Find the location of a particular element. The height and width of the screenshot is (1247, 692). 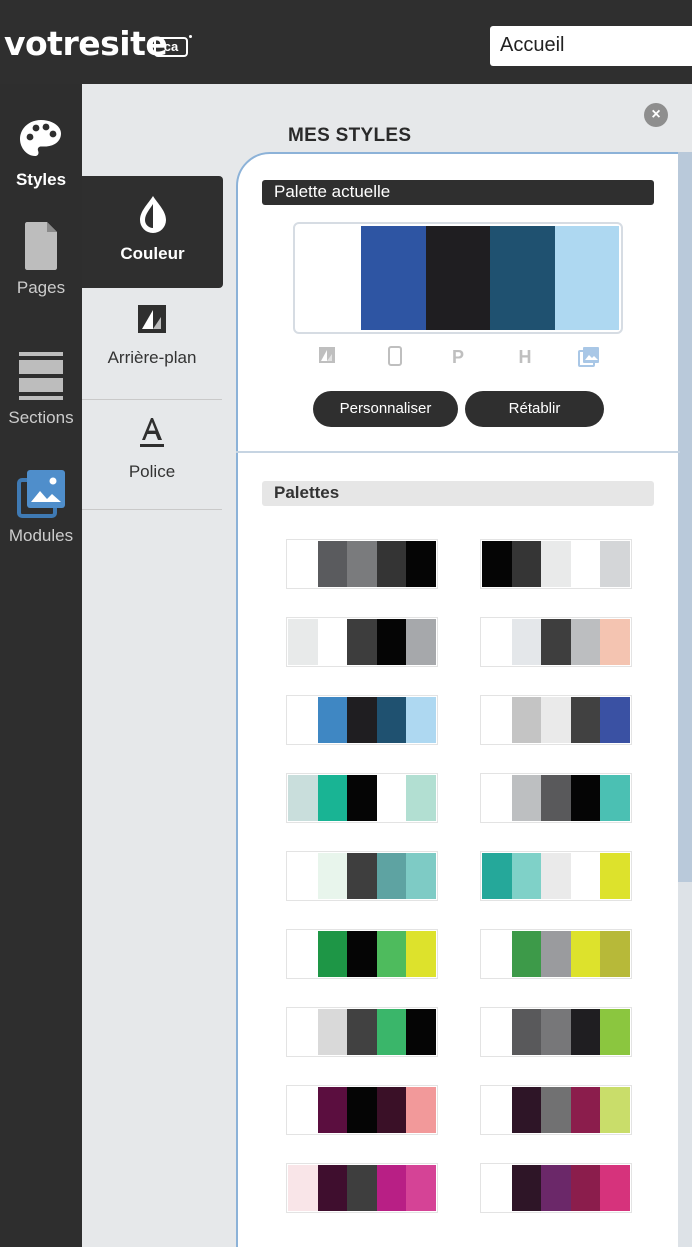

image-icon is located at coordinates (589, 357).